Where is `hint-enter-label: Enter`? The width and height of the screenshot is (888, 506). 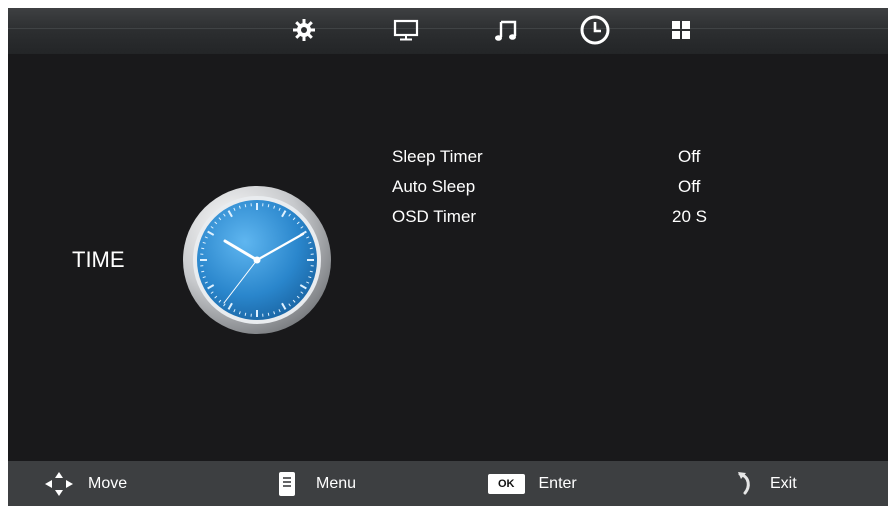 hint-enter-label: Enter is located at coordinates (557, 483).